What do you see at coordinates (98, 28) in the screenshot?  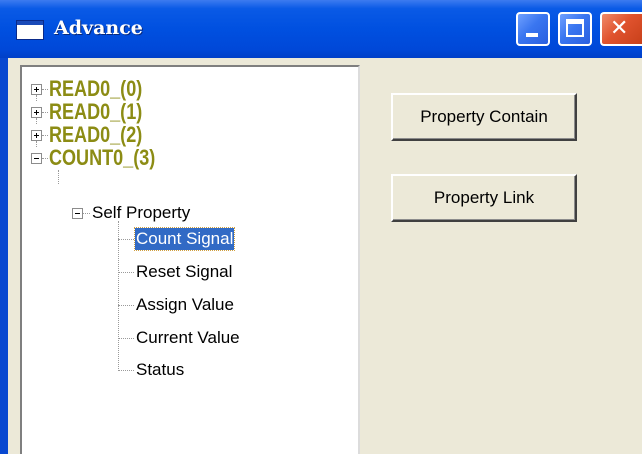 I see `window-title: Advance` at bounding box center [98, 28].